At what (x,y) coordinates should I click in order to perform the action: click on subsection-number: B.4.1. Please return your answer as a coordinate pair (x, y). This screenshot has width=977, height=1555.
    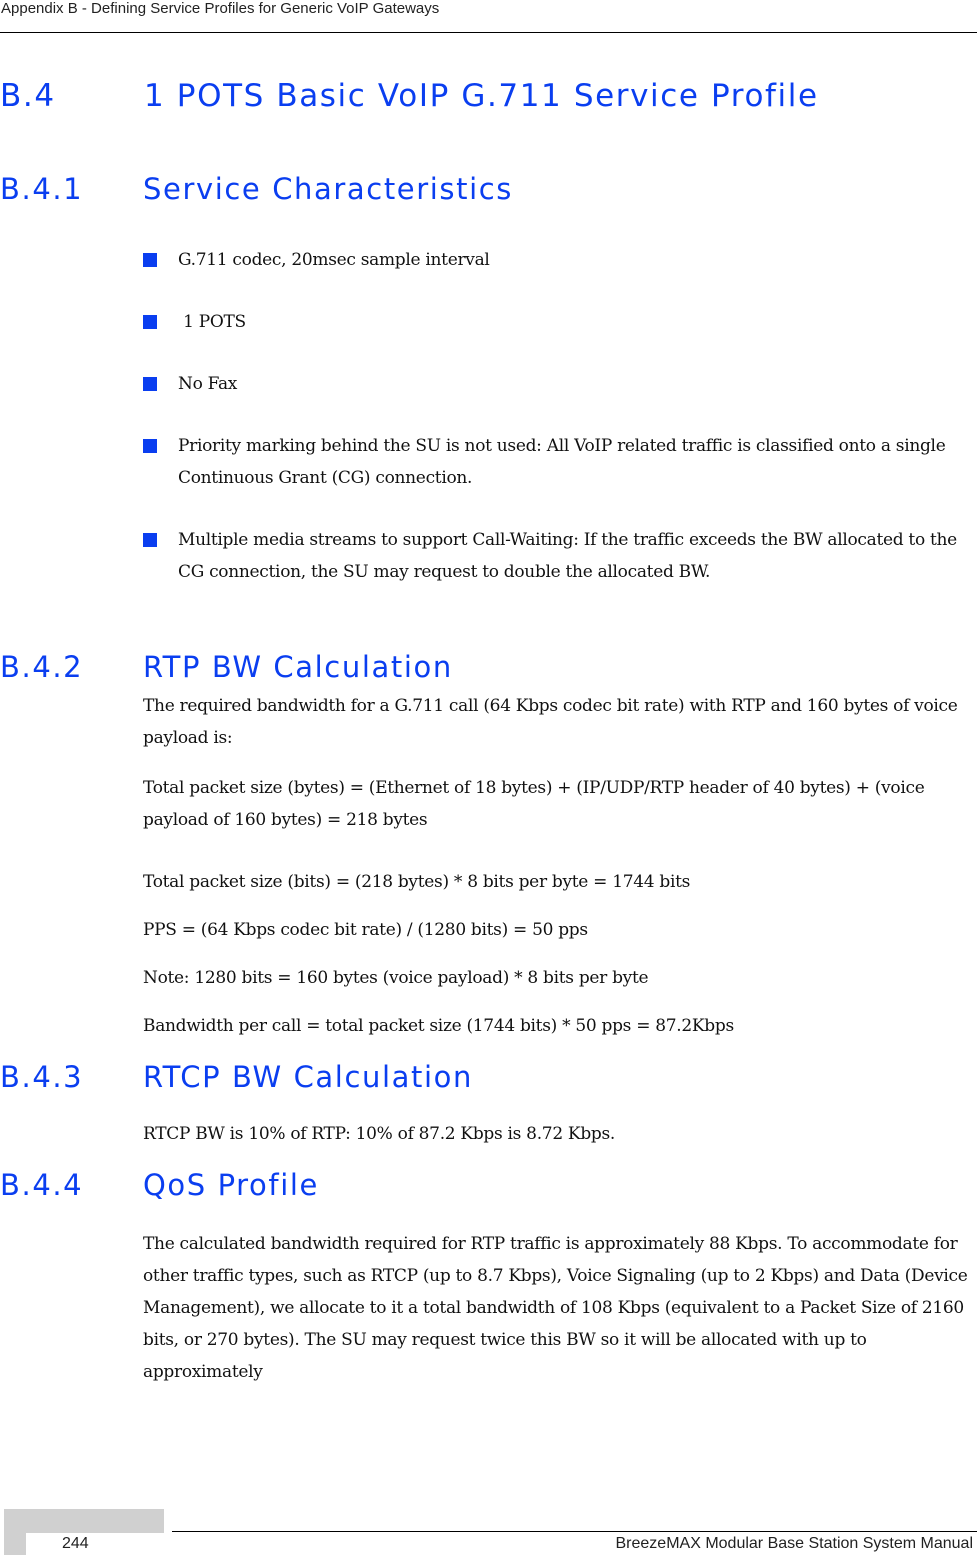
    Looking at the image, I should click on (42, 189).